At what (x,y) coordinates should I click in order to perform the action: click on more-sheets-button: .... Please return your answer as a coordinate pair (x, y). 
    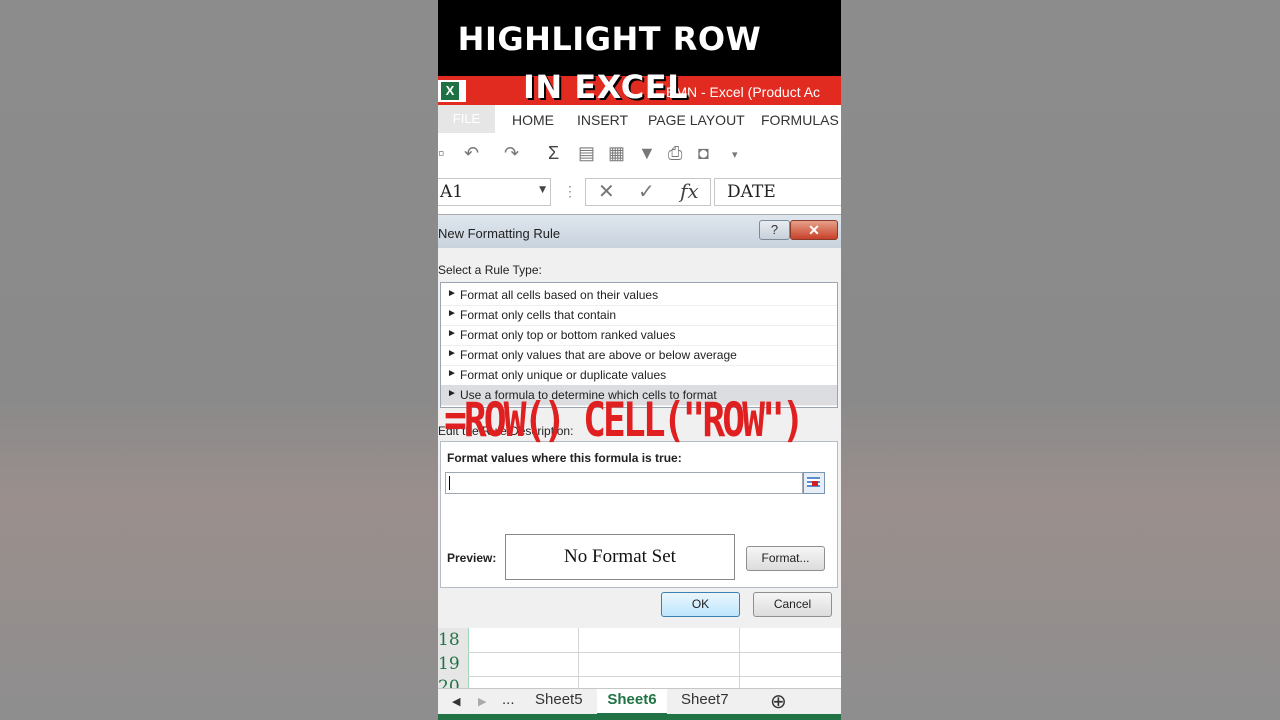
    Looking at the image, I should click on (508, 699).